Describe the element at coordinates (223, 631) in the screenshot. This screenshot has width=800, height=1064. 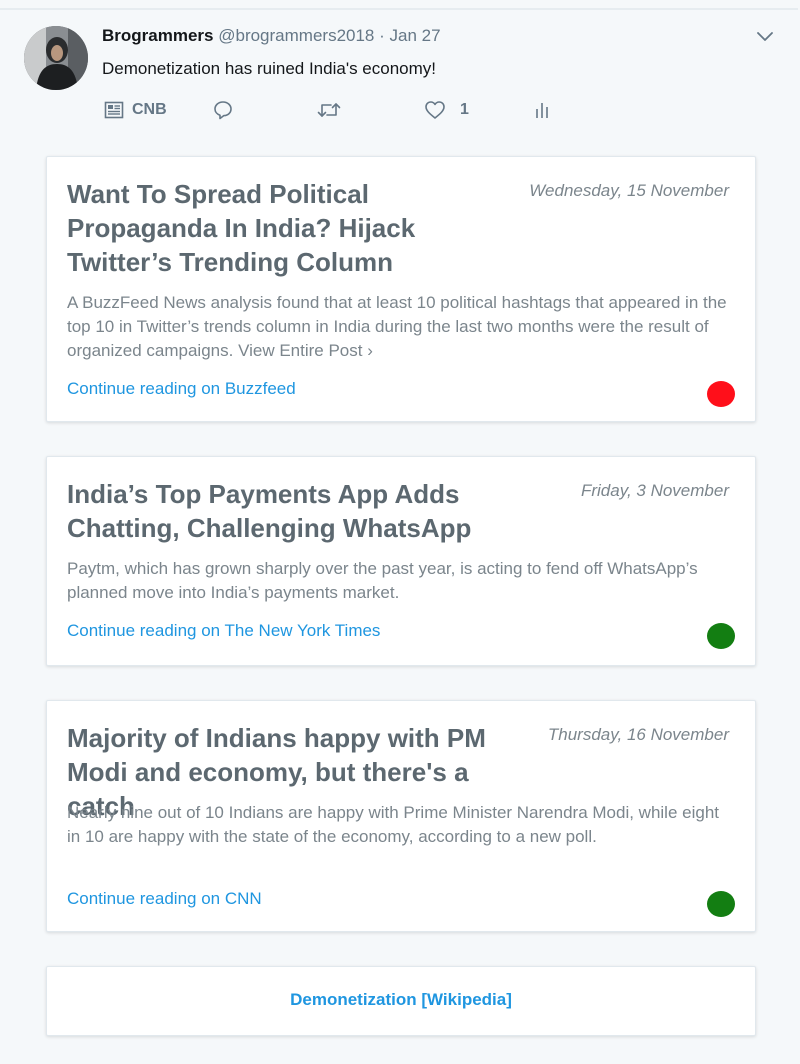
I see `continue-reading-link: Continue reading on The New York Times` at that location.